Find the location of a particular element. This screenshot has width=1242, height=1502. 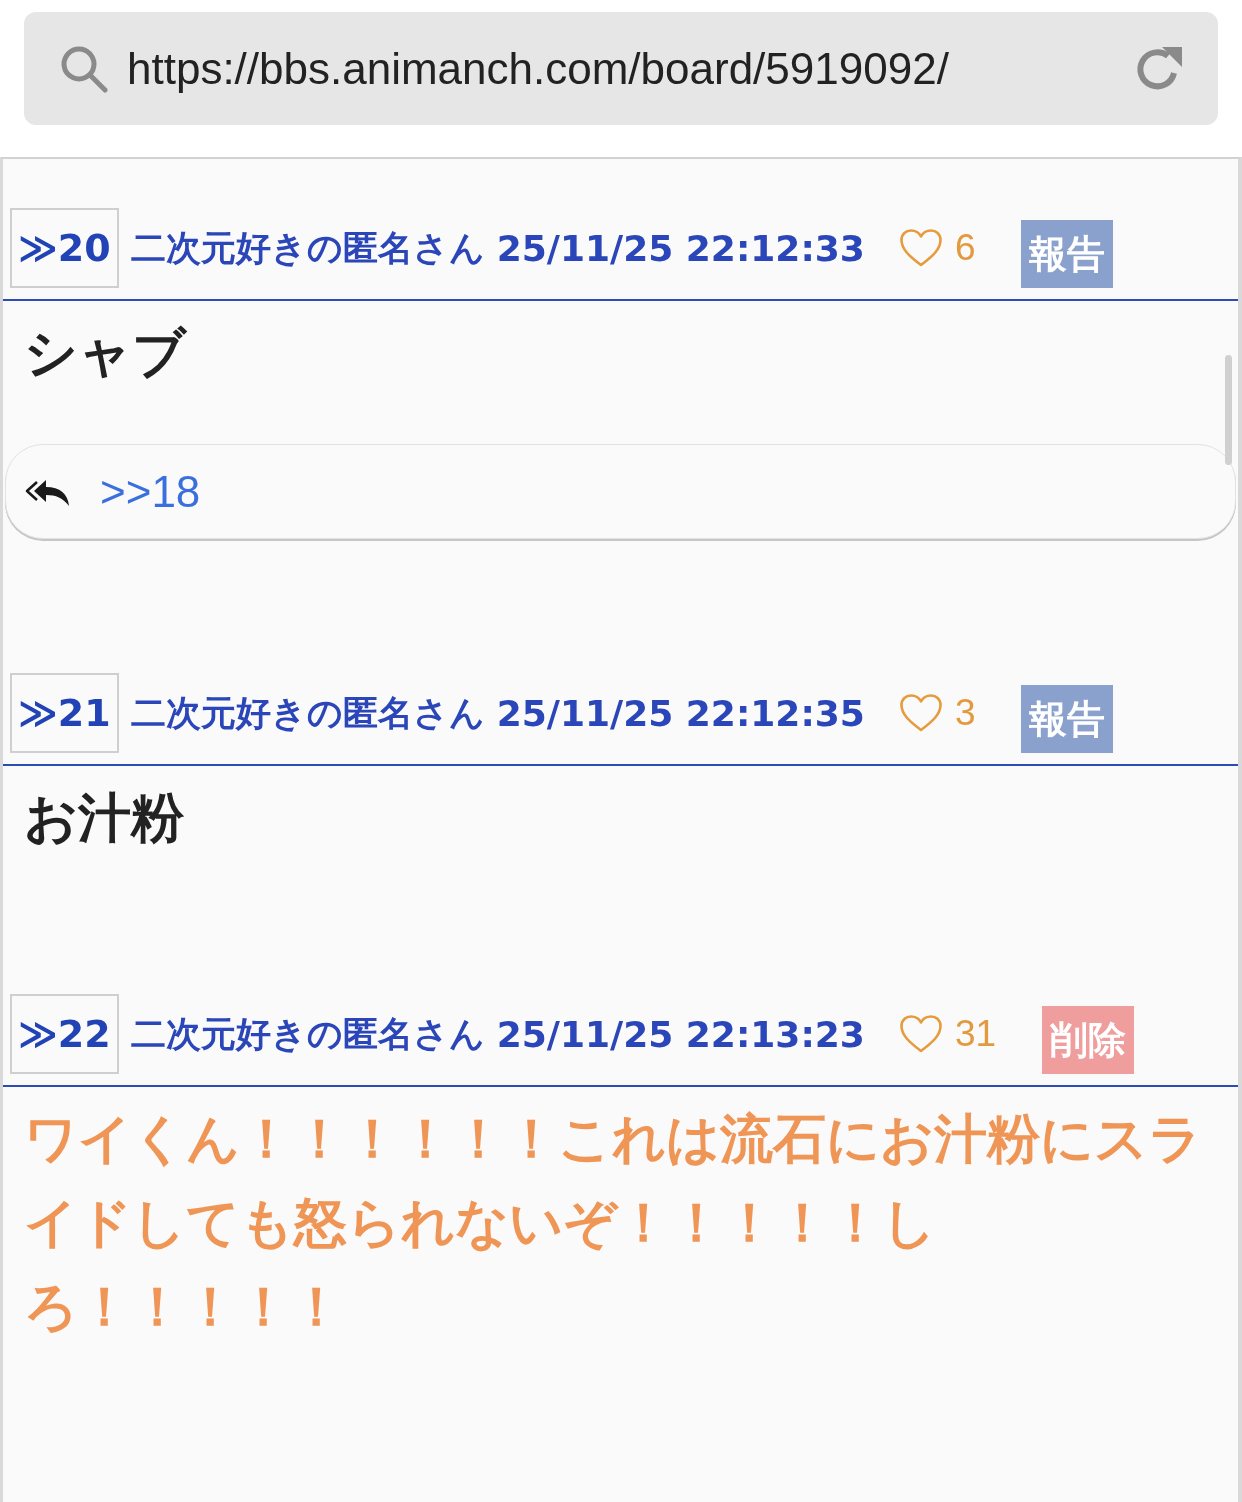

search-icon is located at coordinates (84, 68).